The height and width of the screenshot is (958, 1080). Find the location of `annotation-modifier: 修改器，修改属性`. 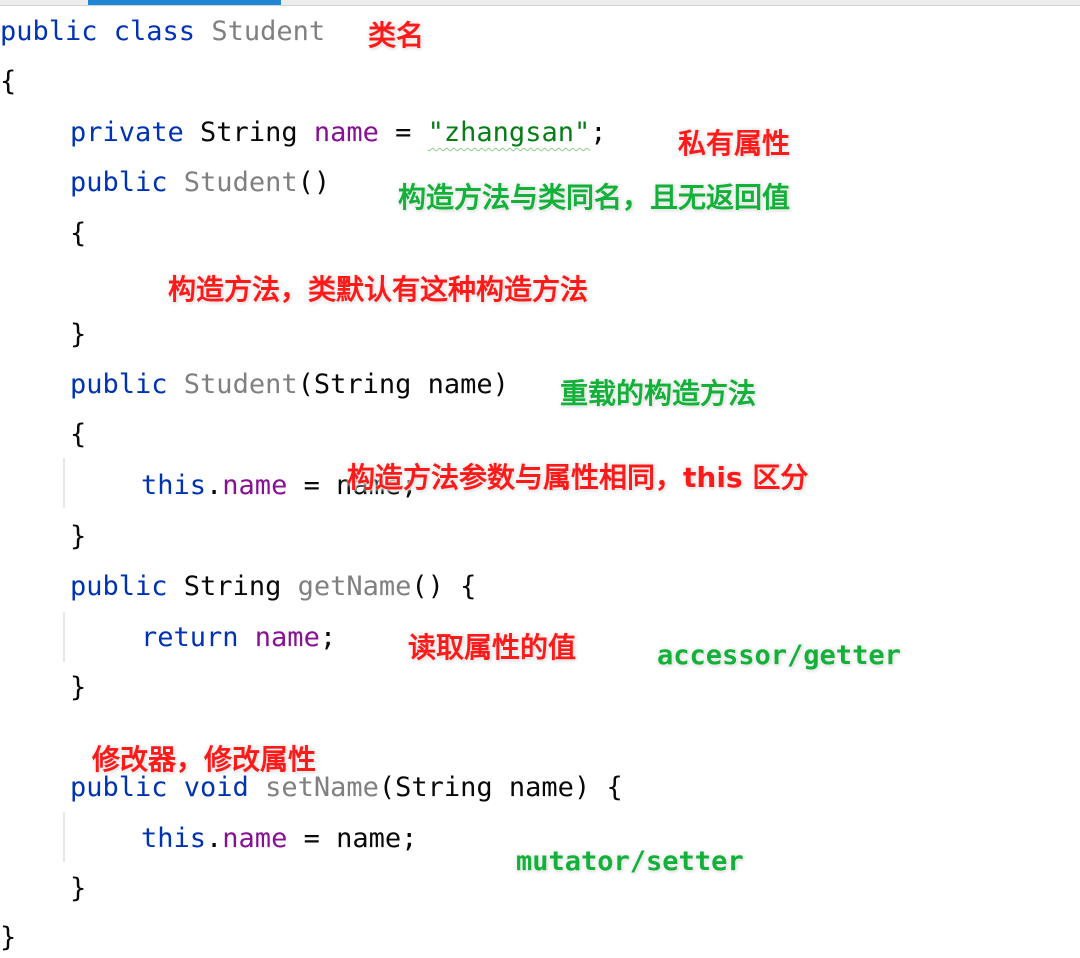

annotation-modifier: 修改器，修改属性 is located at coordinates (204, 759).